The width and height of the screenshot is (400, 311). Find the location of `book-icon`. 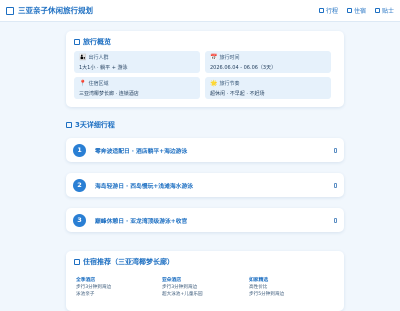

book-icon is located at coordinates (10, 10).